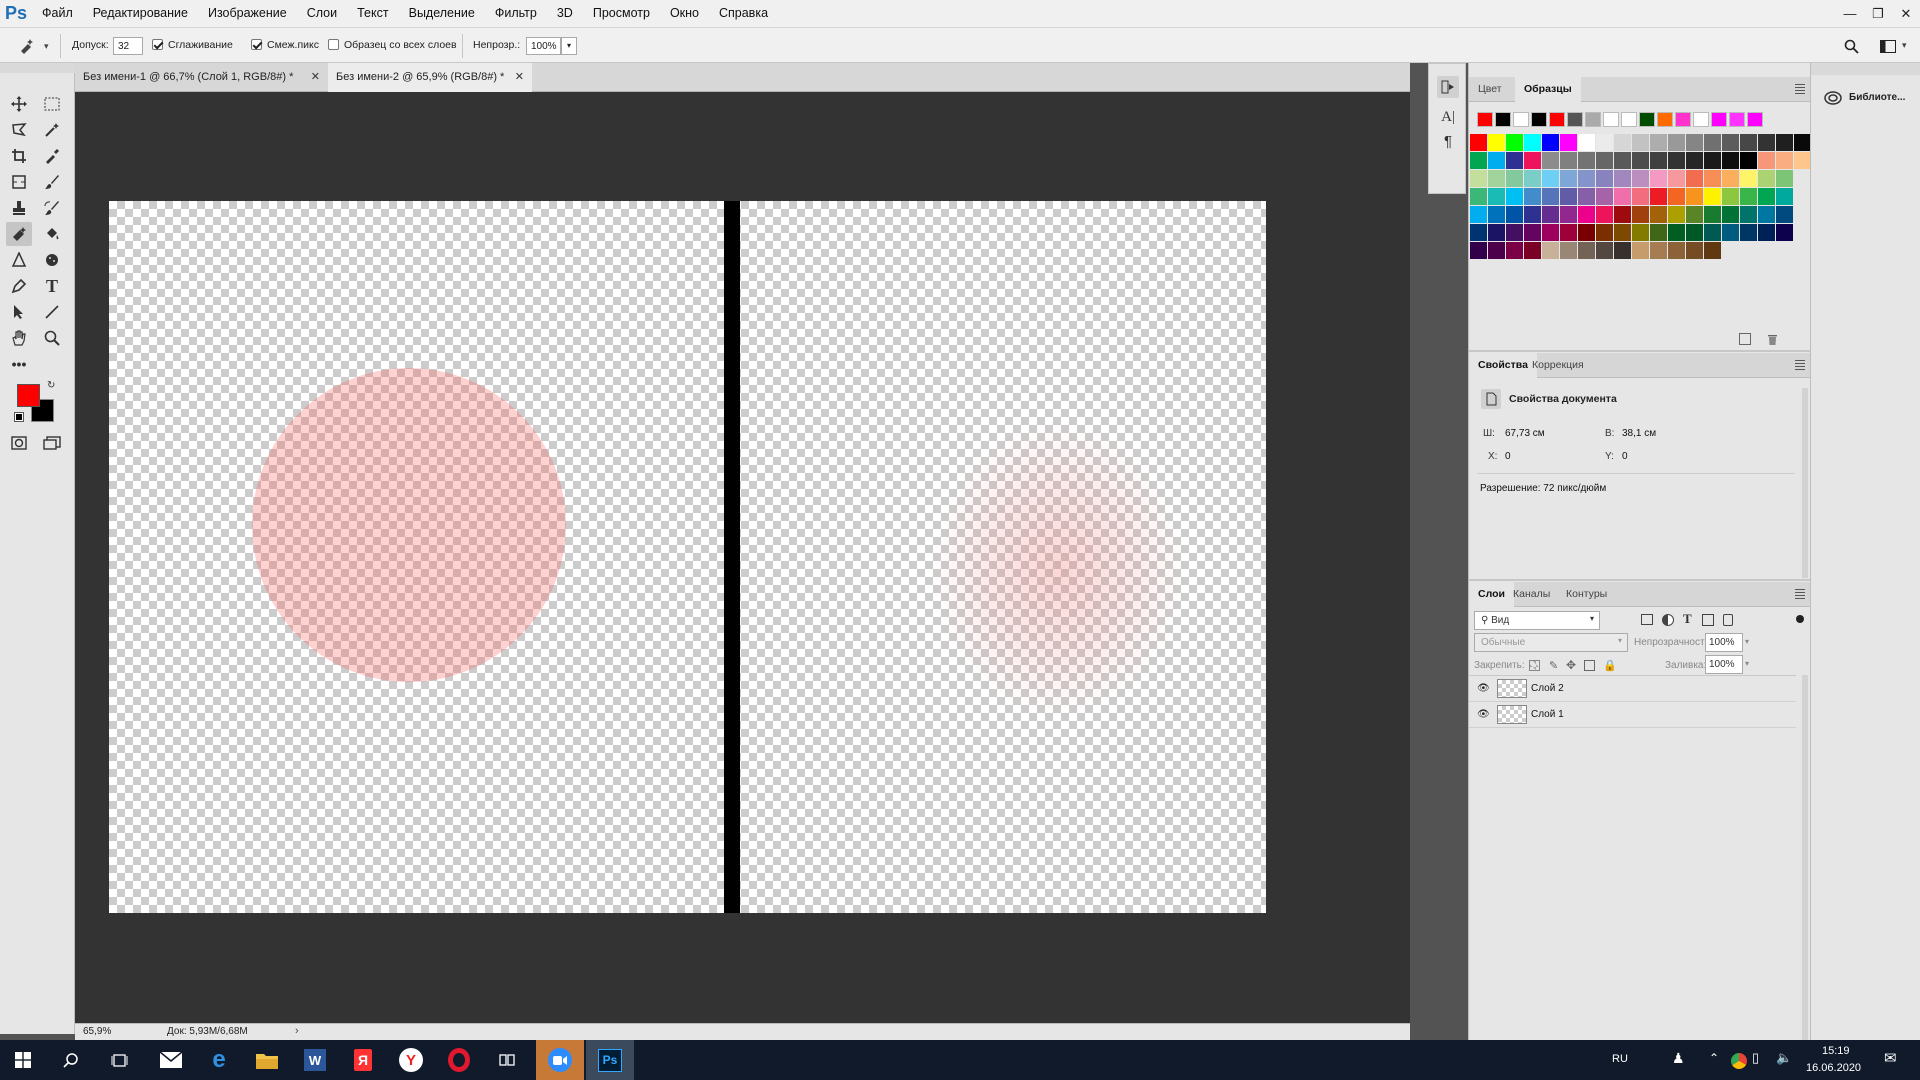 The image size is (1920, 1080). What do you see at coordinates (71, 1060) in the screenshot?
I see `search-icon` at bounding box center [71, 1060].